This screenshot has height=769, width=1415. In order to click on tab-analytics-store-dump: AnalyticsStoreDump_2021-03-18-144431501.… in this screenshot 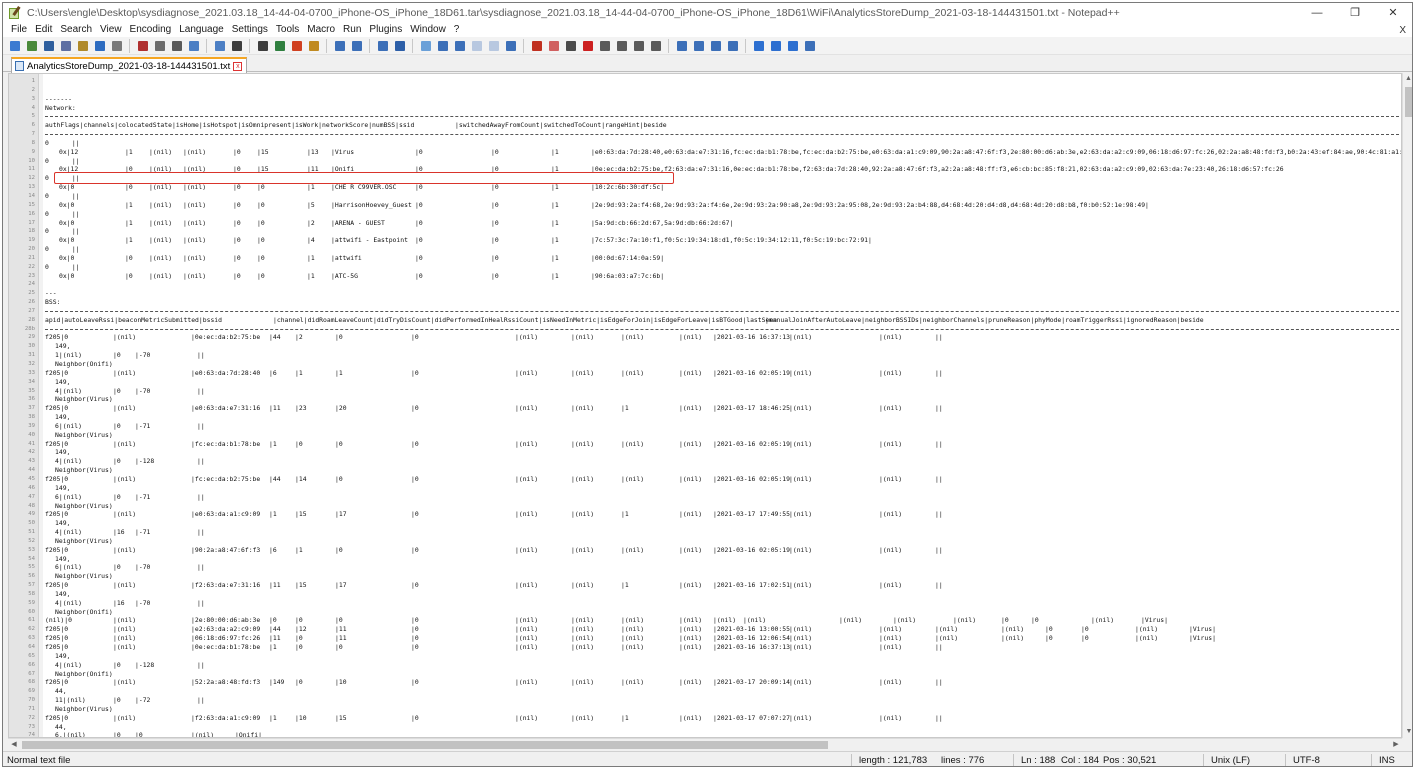, I will do `click(129, 65)`.